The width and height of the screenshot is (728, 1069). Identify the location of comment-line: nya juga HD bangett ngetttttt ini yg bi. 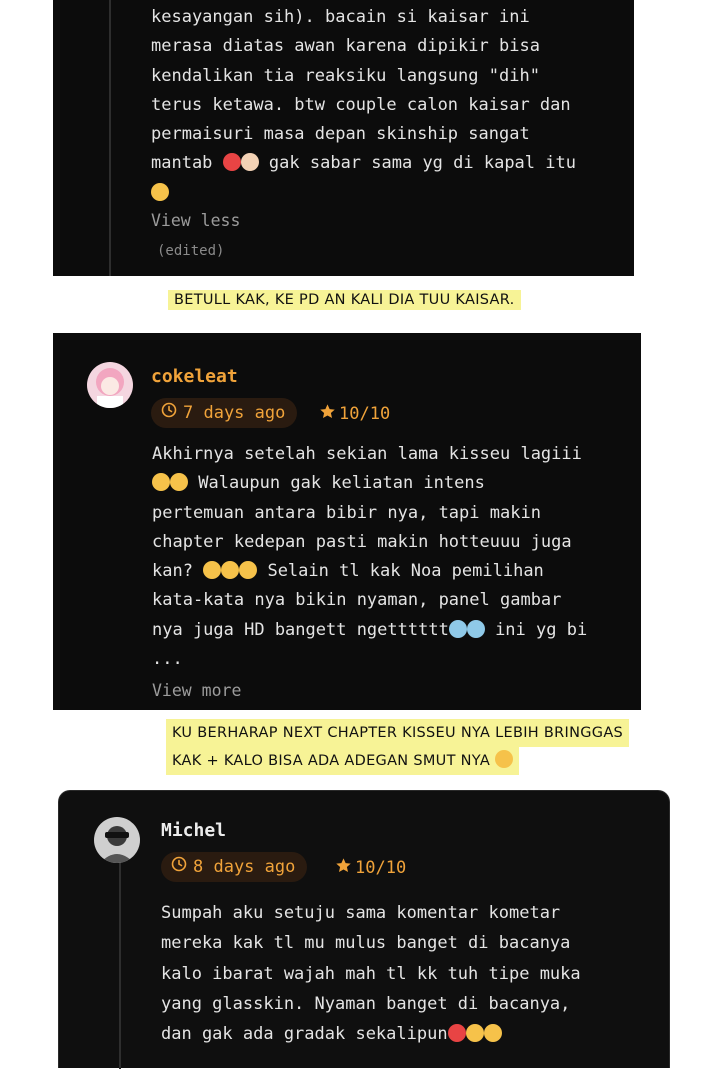
(370, 629).